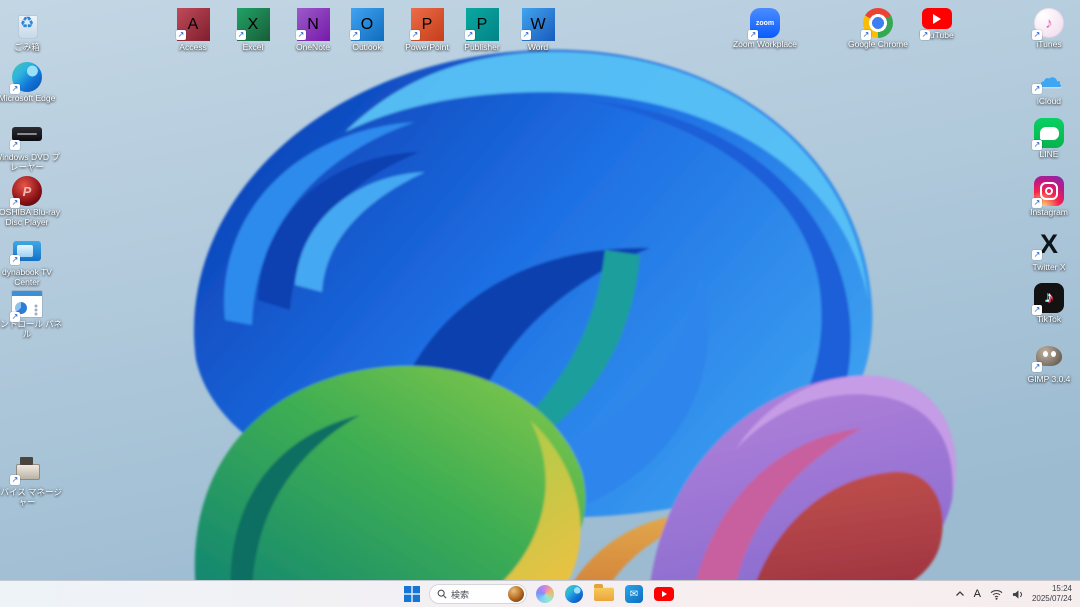 The height and width of the screenshot is (607, 1080). Describe the element at coordinates (27, 277) in the screenshot. I see `desktop-icon-label: dynabook TV Center` at that location.